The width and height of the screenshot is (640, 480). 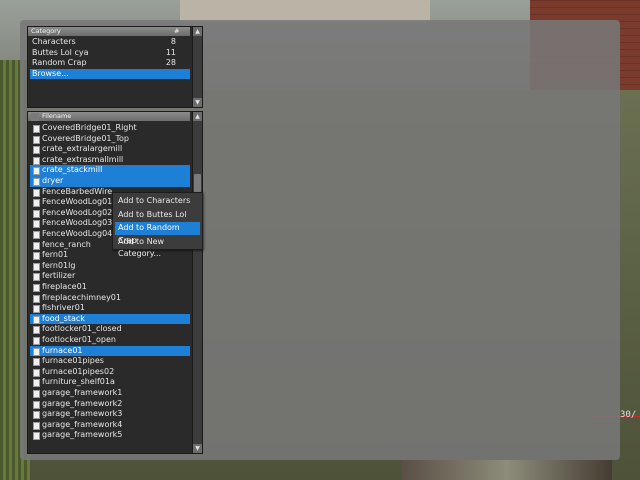 I want to click on file-name: fern01, so click(x=55, y=255).